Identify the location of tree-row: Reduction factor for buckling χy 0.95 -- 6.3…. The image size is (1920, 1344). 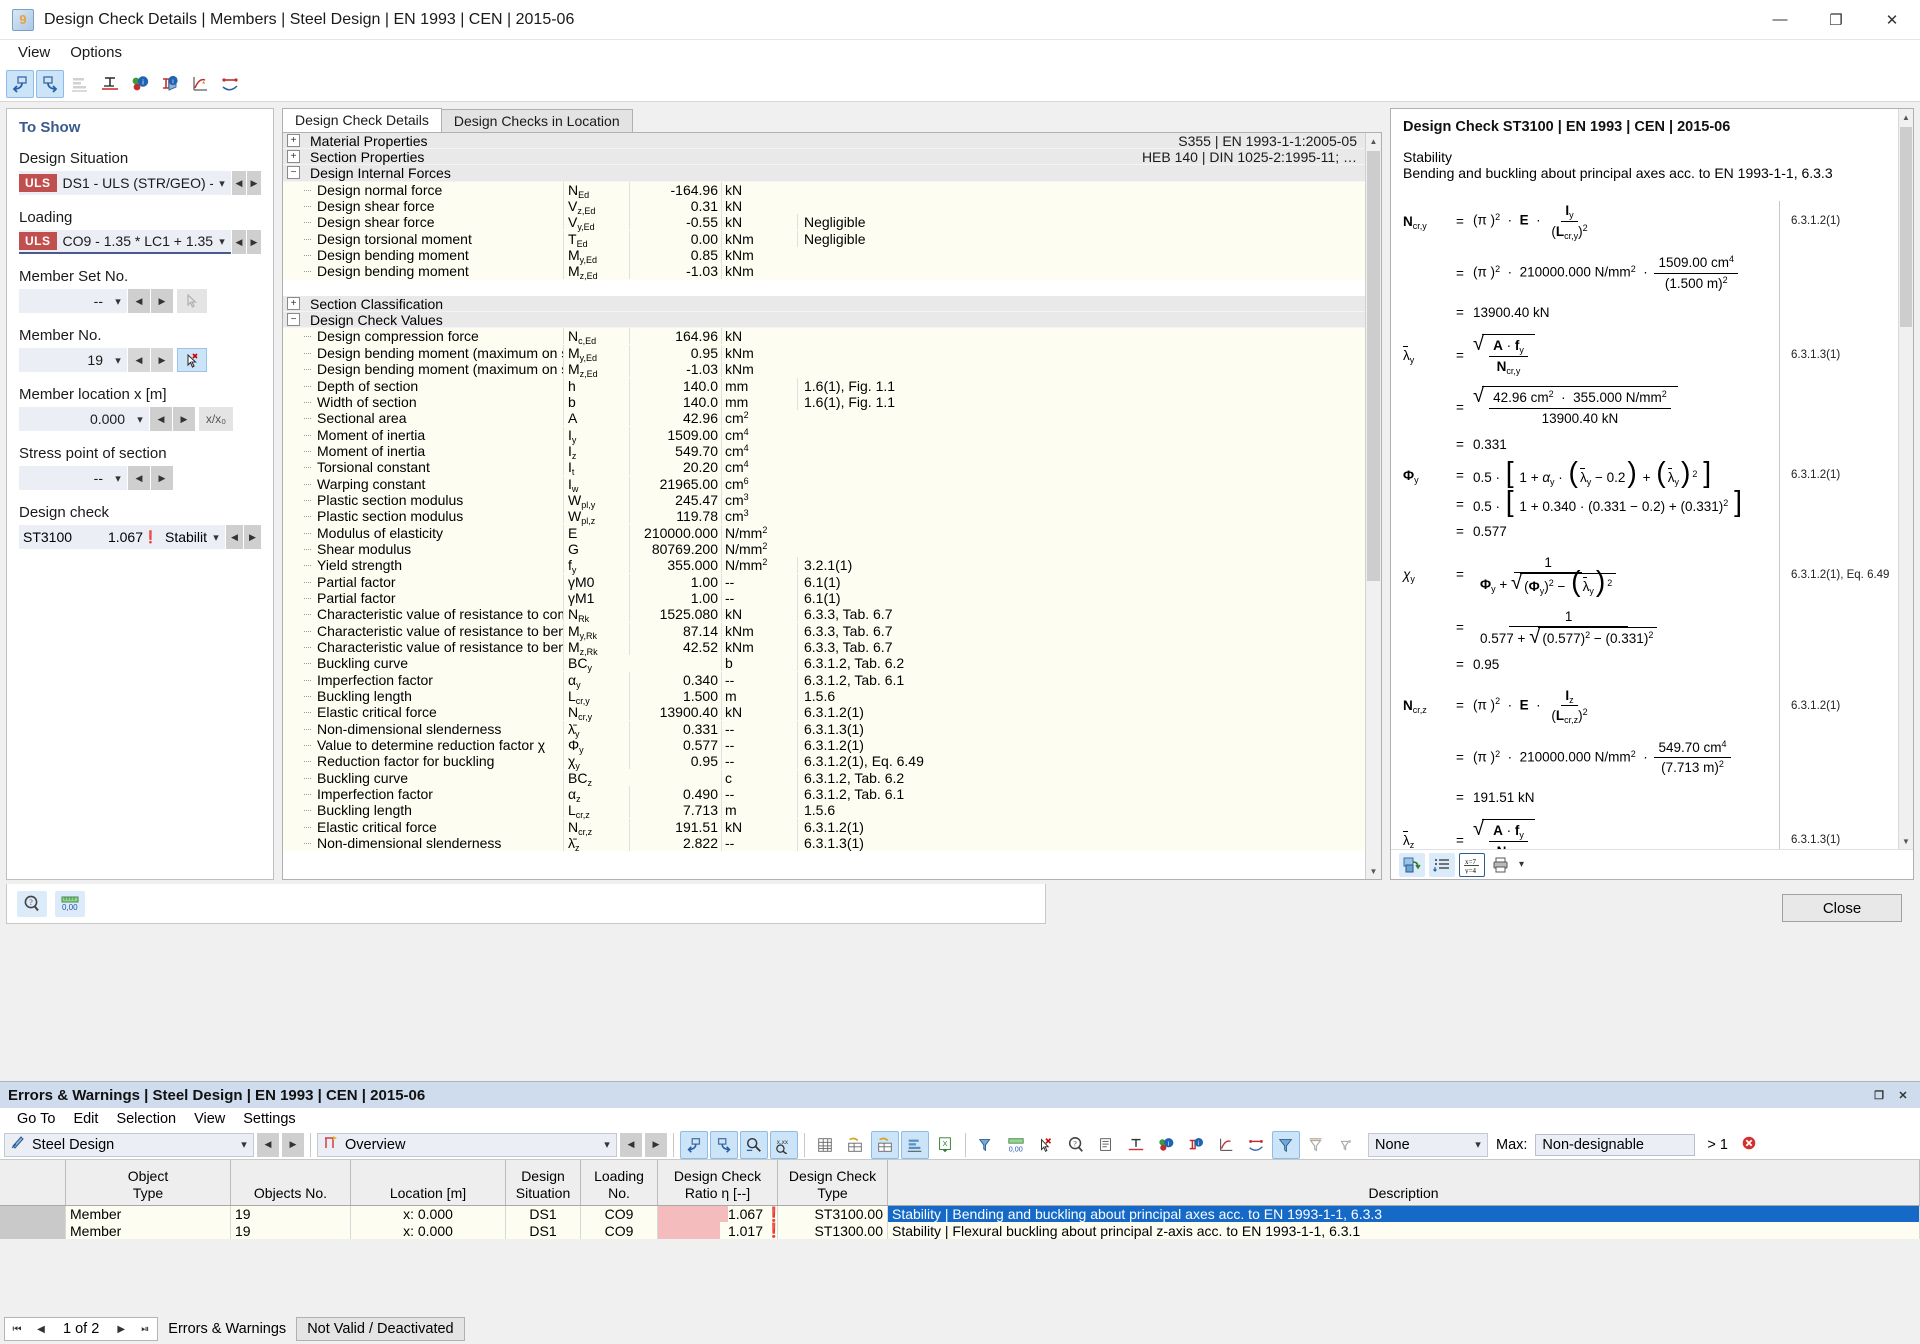
(824, 762).